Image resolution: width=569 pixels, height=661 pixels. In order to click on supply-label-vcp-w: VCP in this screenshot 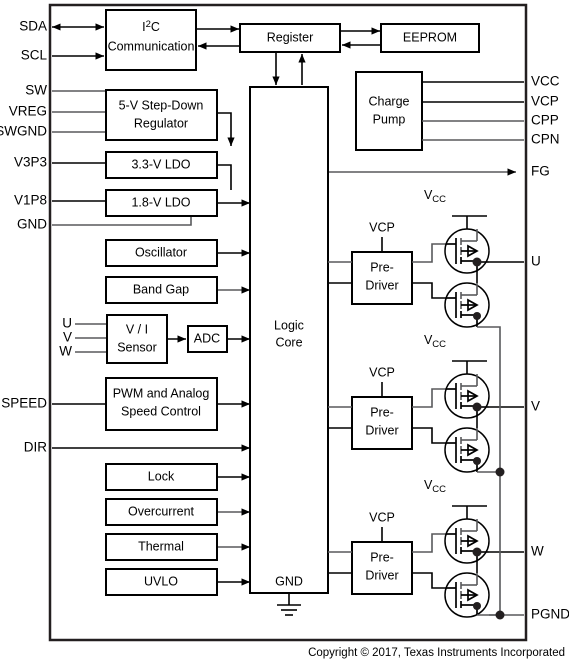, I will do `click(382, 517)`.